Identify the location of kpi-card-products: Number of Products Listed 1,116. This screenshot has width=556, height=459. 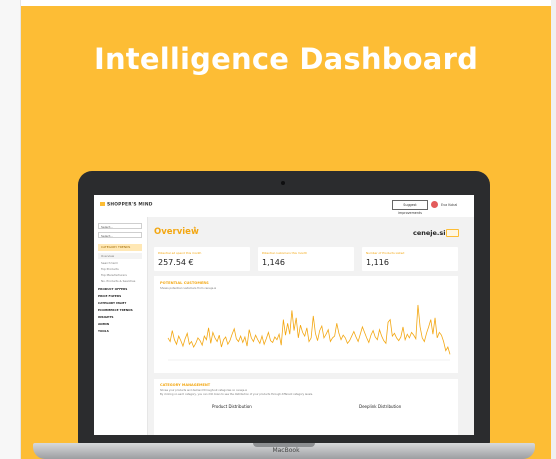
(410, 259).